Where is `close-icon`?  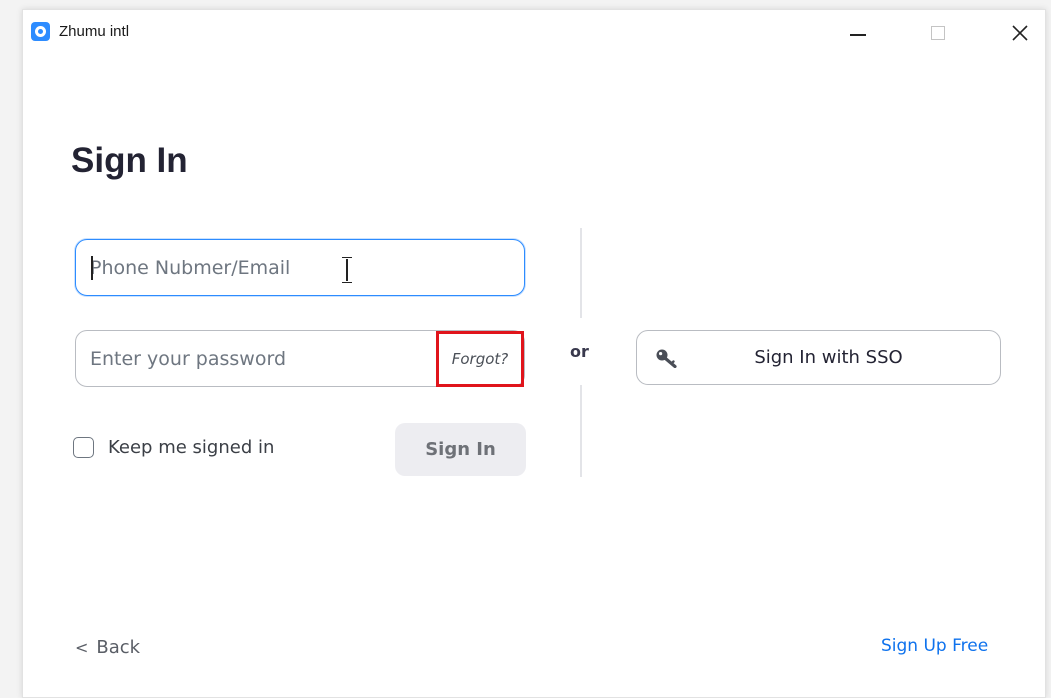 close-icon is located at coordinates (1020, 33).